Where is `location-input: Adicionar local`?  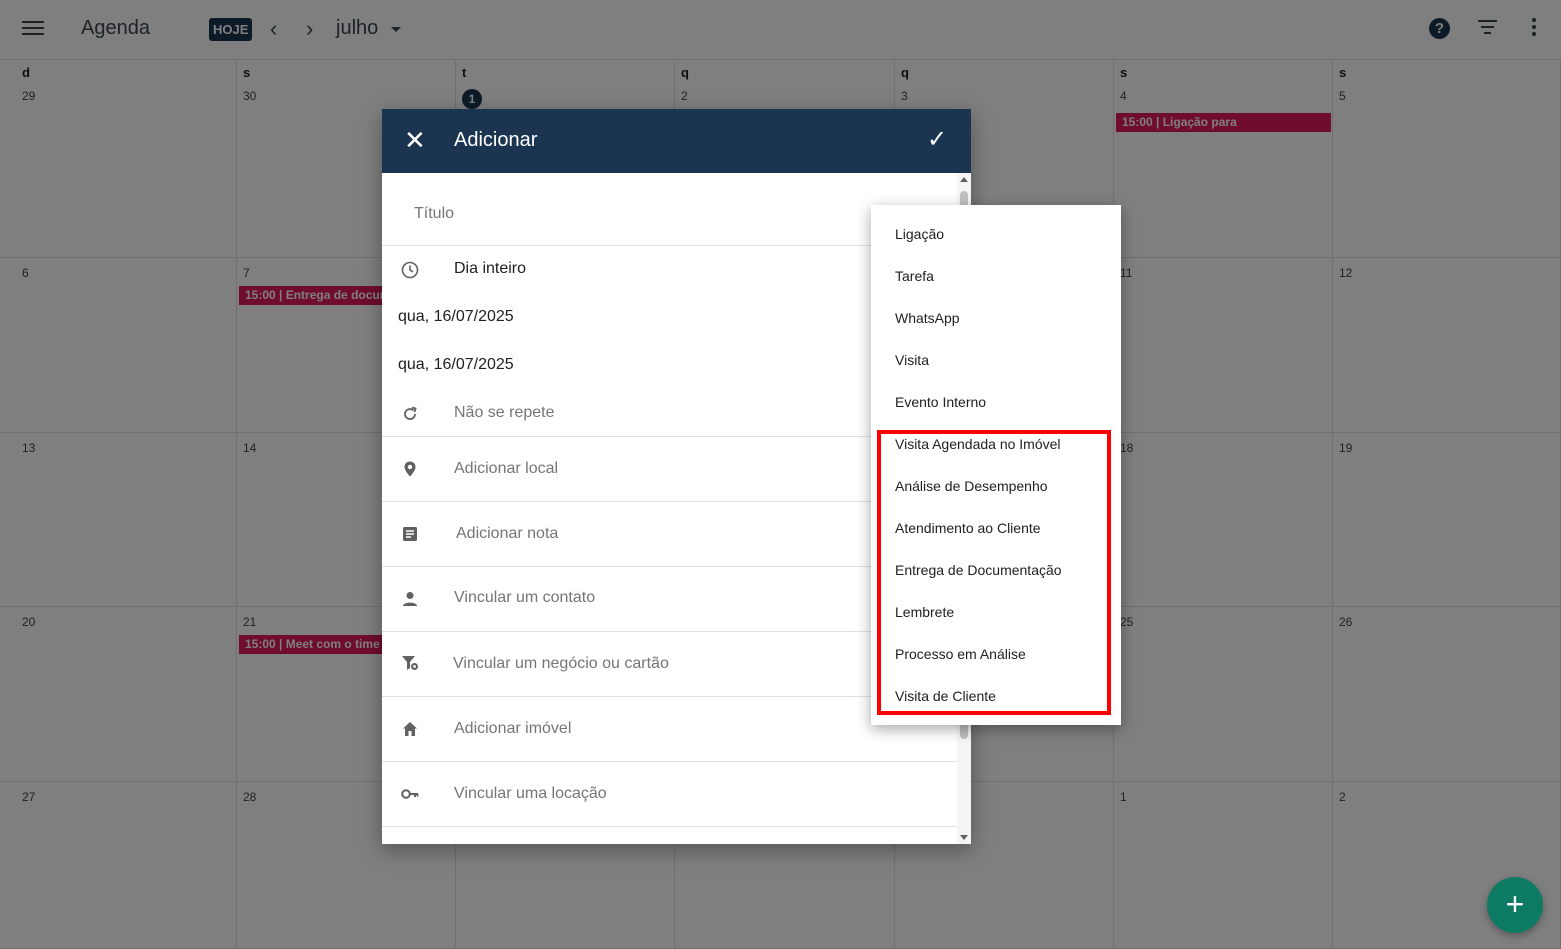 location-input: Adicionar local is located at coordinates (506, 469).